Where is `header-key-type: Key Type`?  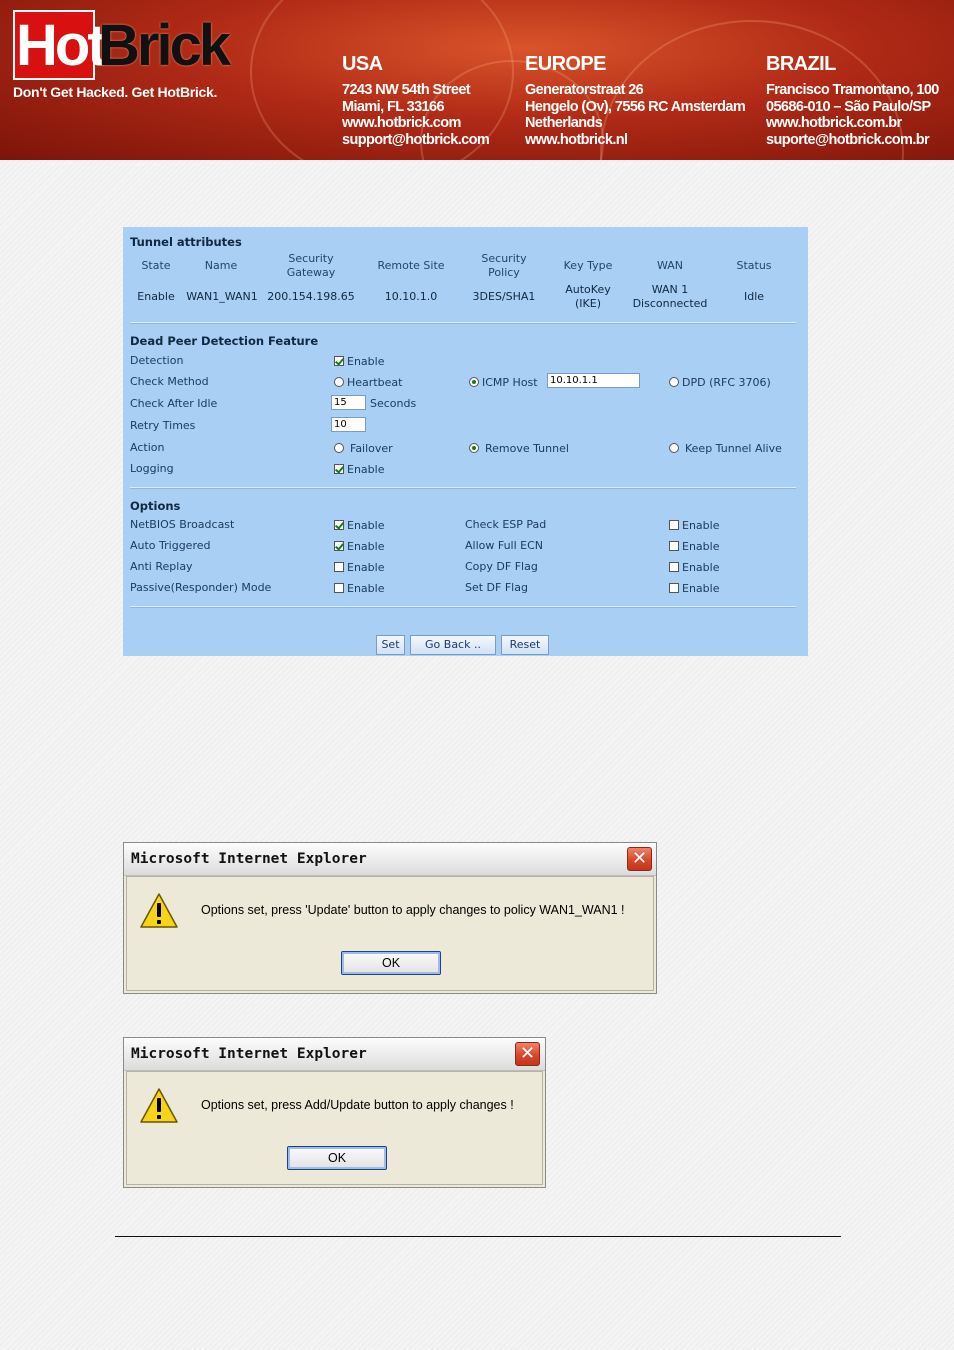 header-key-type: Key Type is located at coordinates (588, 265).